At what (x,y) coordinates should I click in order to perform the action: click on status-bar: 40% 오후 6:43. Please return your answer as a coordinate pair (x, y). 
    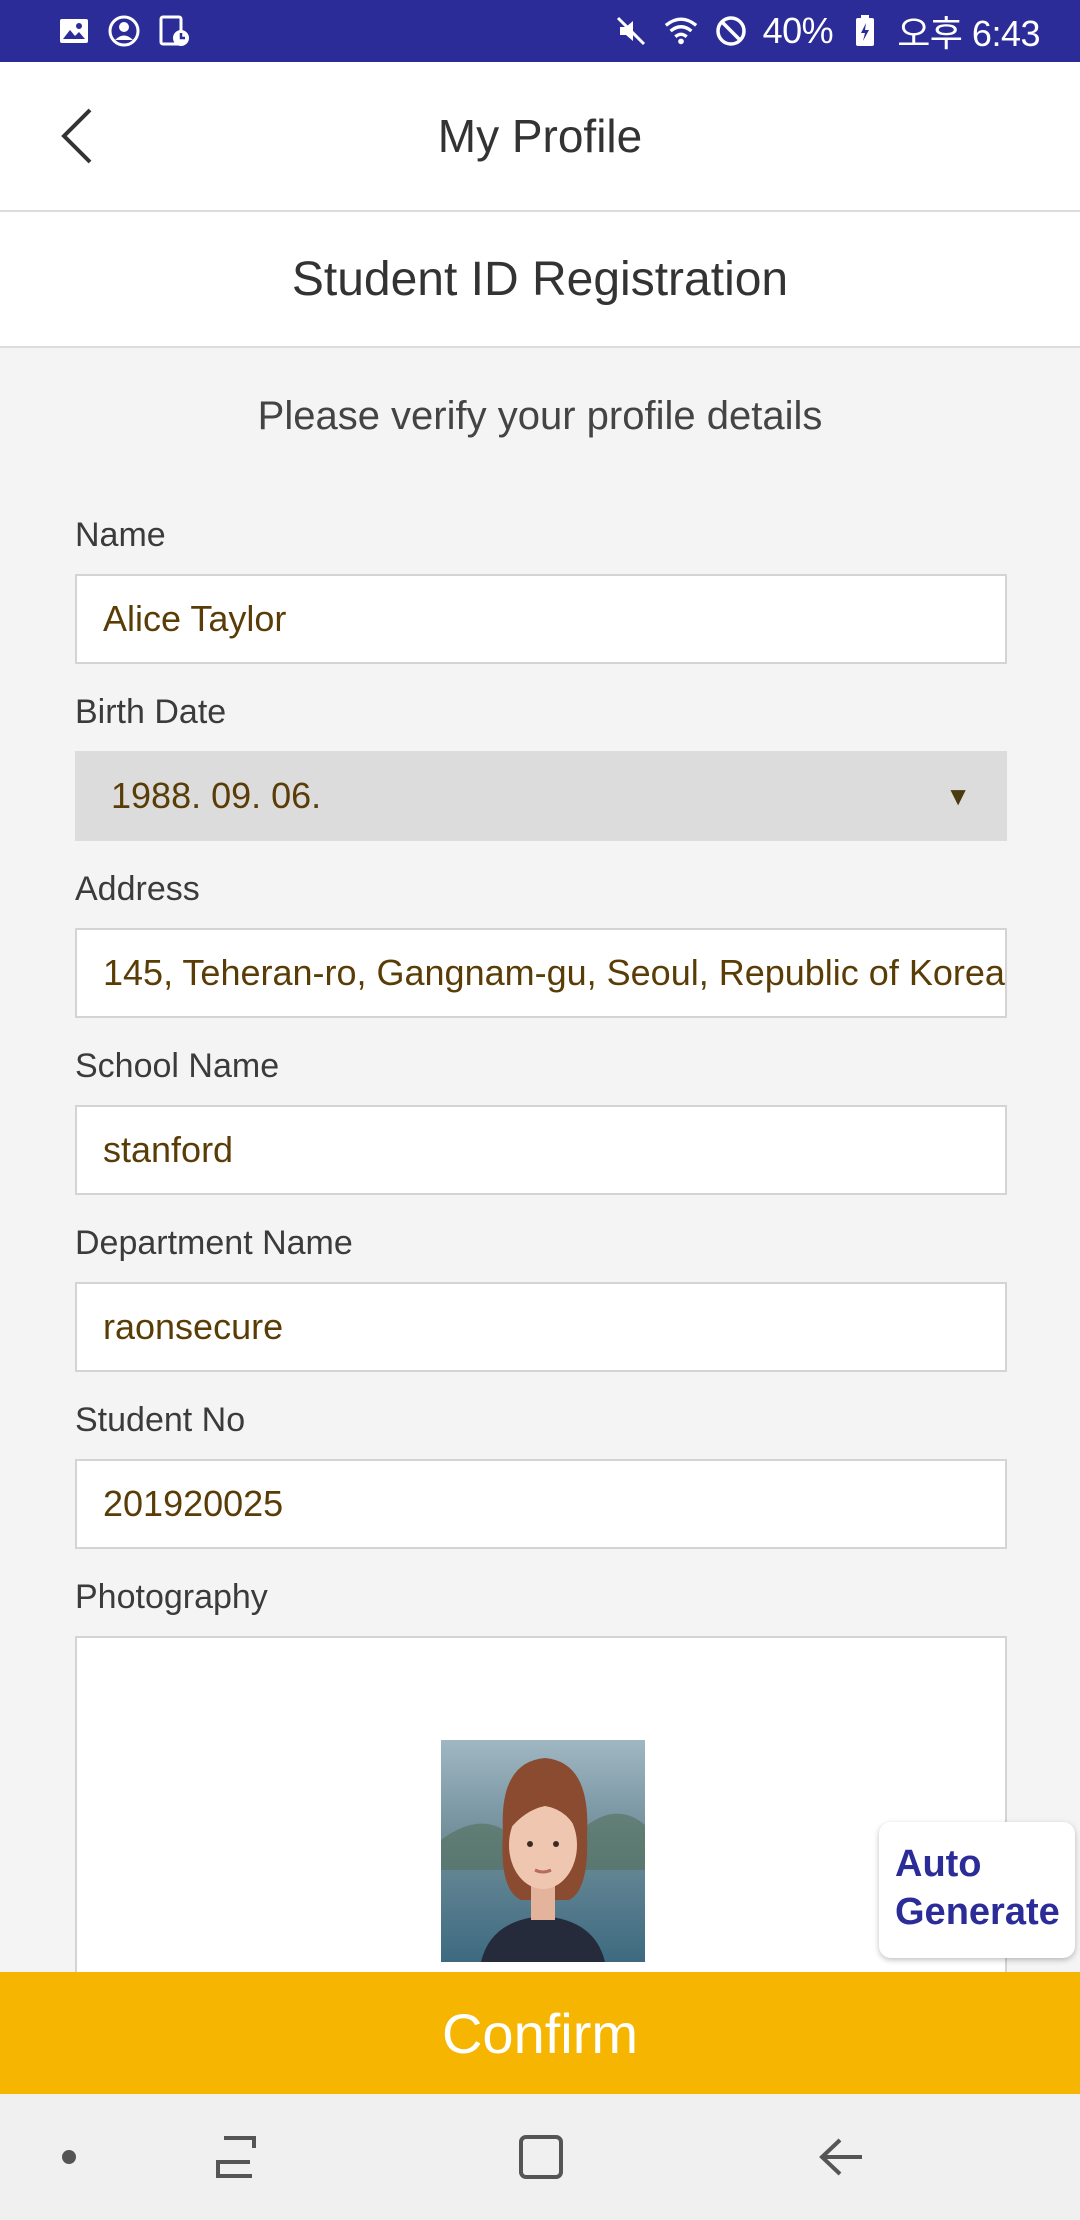
    Looking at the image, I should click on (540, 31).